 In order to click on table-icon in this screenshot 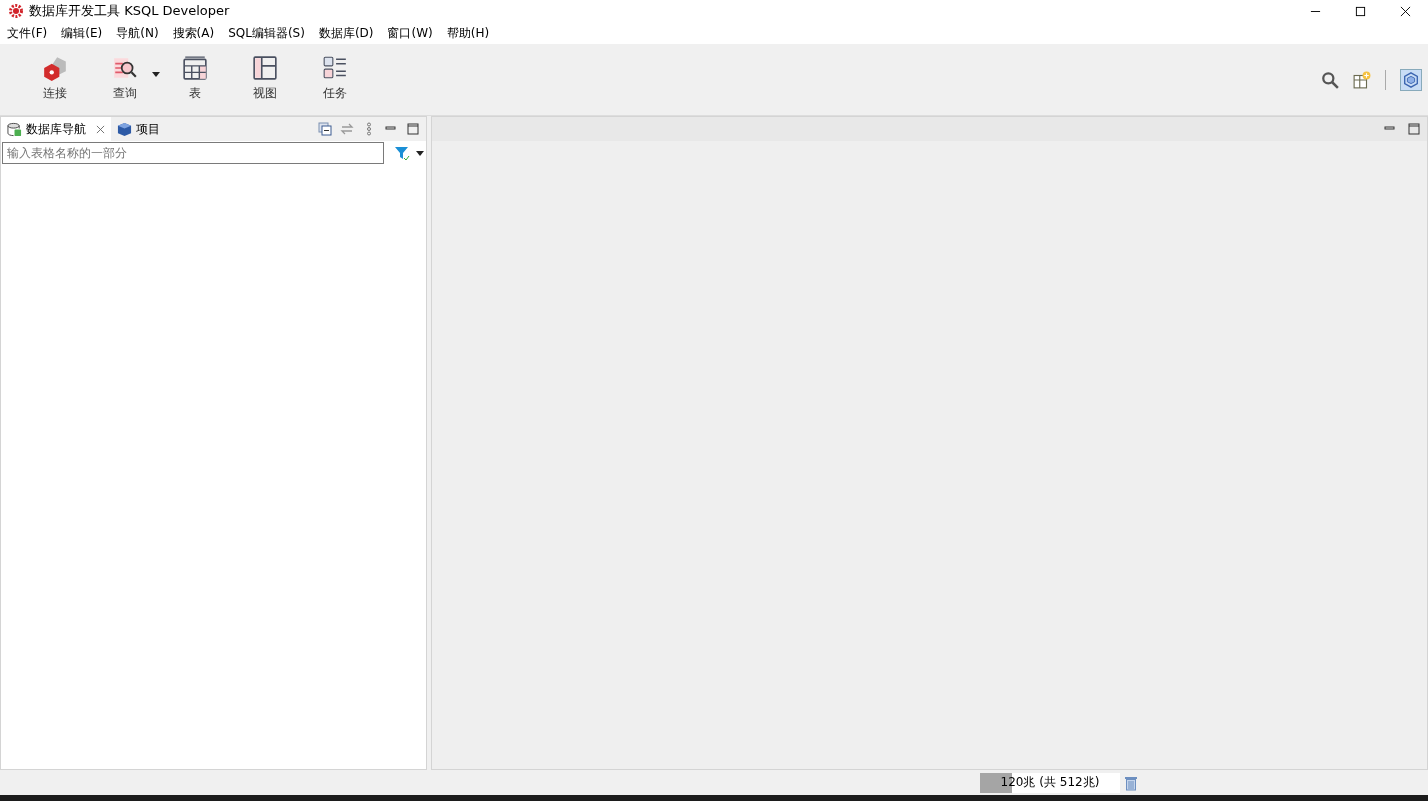, I will do `click(195, 67)`.